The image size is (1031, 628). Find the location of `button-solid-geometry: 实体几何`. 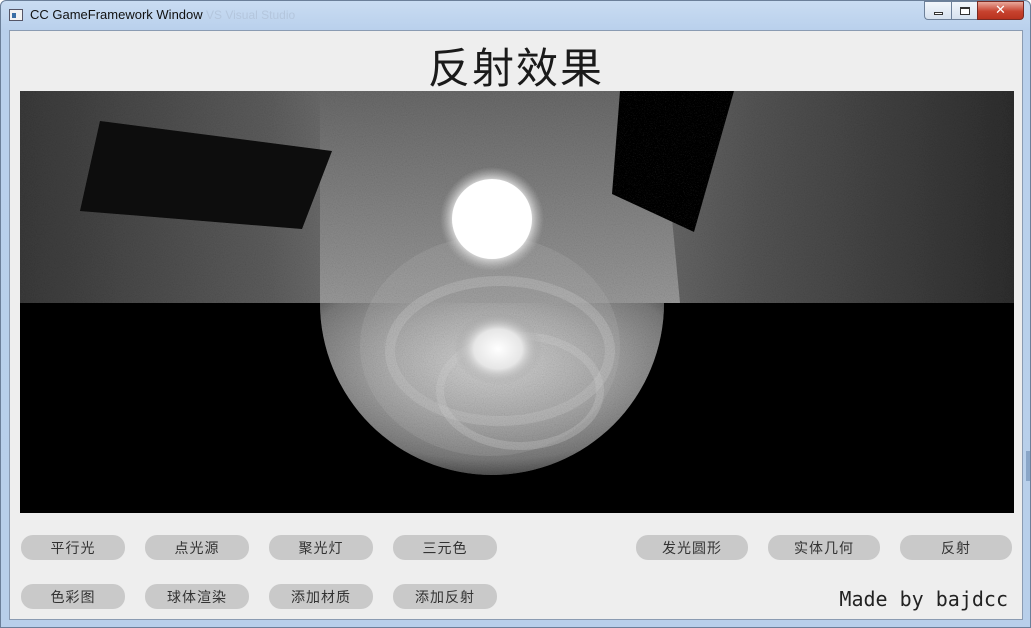

button-solid-geometry: 实体几何 is located at coordinates (824, 547).